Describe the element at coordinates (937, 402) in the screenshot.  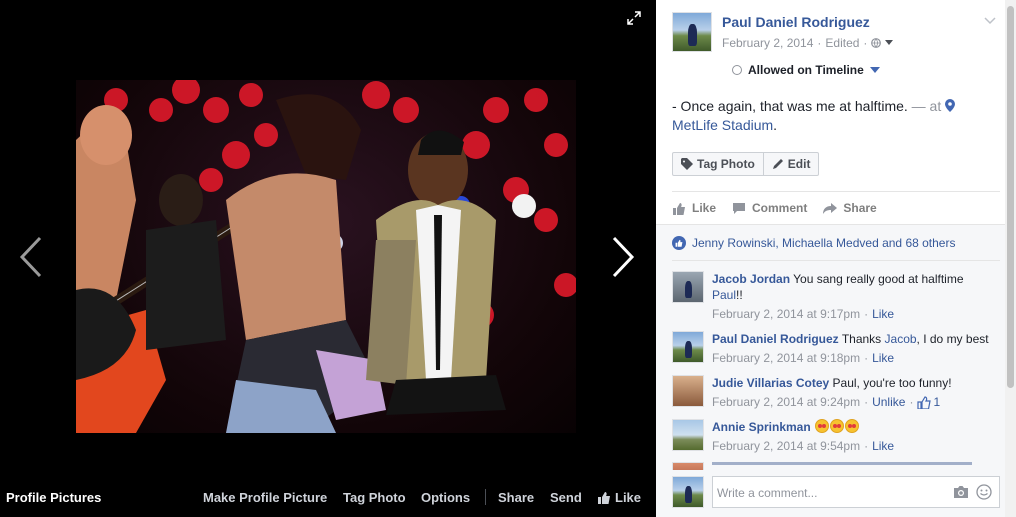
I see `like-count: 1` at that location.